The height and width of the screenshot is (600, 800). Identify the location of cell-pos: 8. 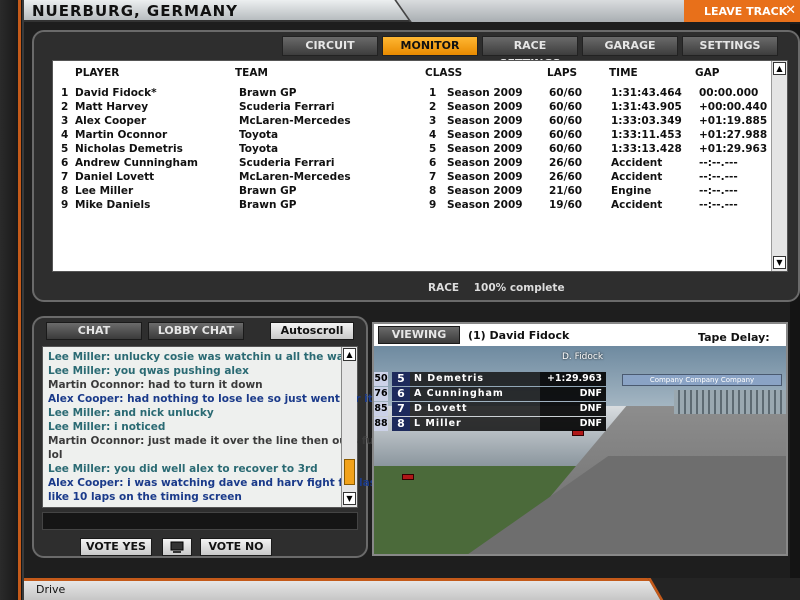
(65, 191).